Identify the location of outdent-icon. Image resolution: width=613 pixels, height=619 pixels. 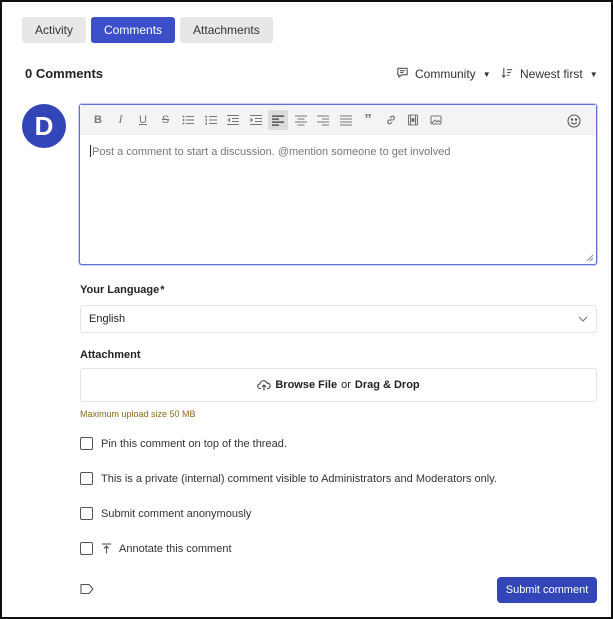
(233, 120).